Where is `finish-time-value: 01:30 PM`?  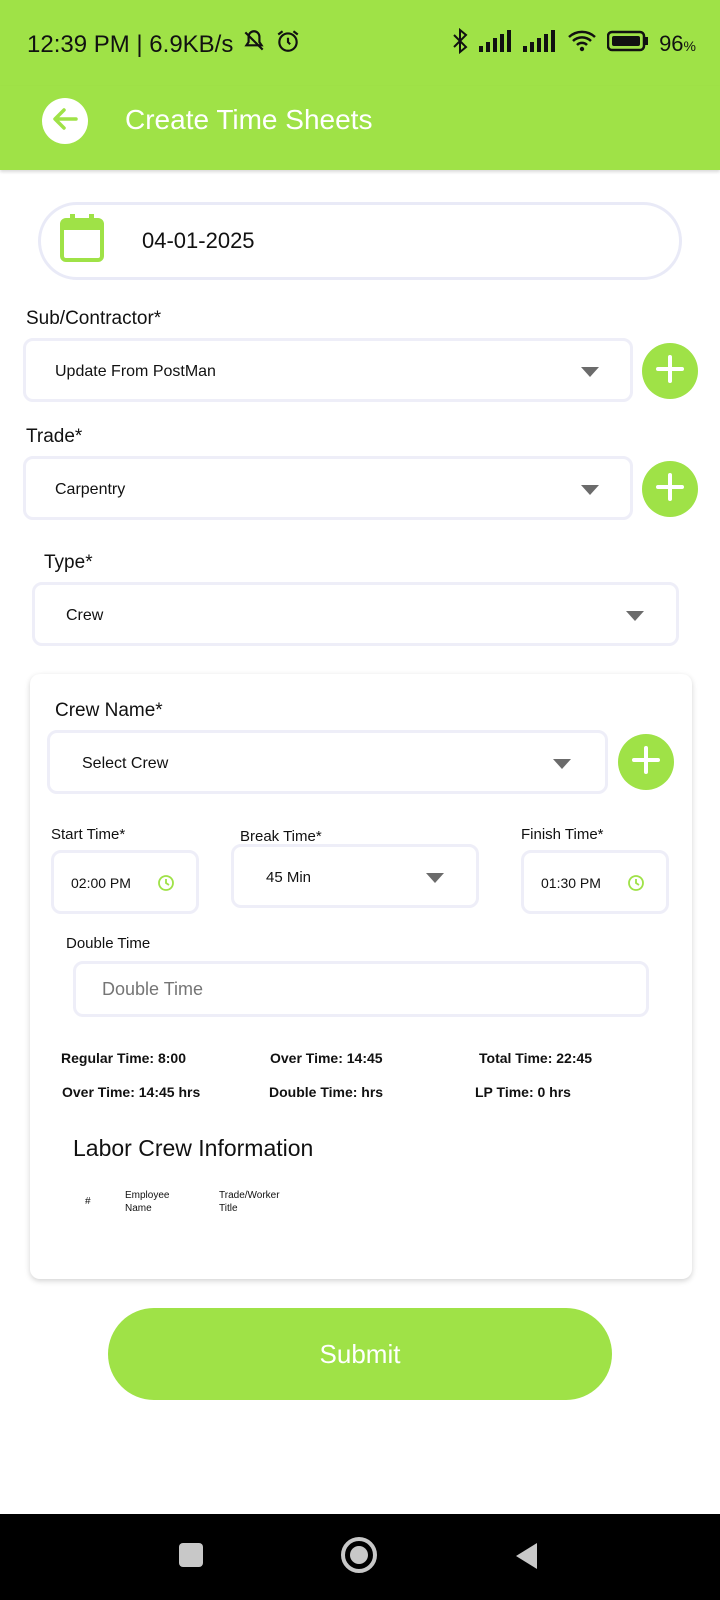 finish-time-value: 01:30 PM is located at coordinates (571, 883).